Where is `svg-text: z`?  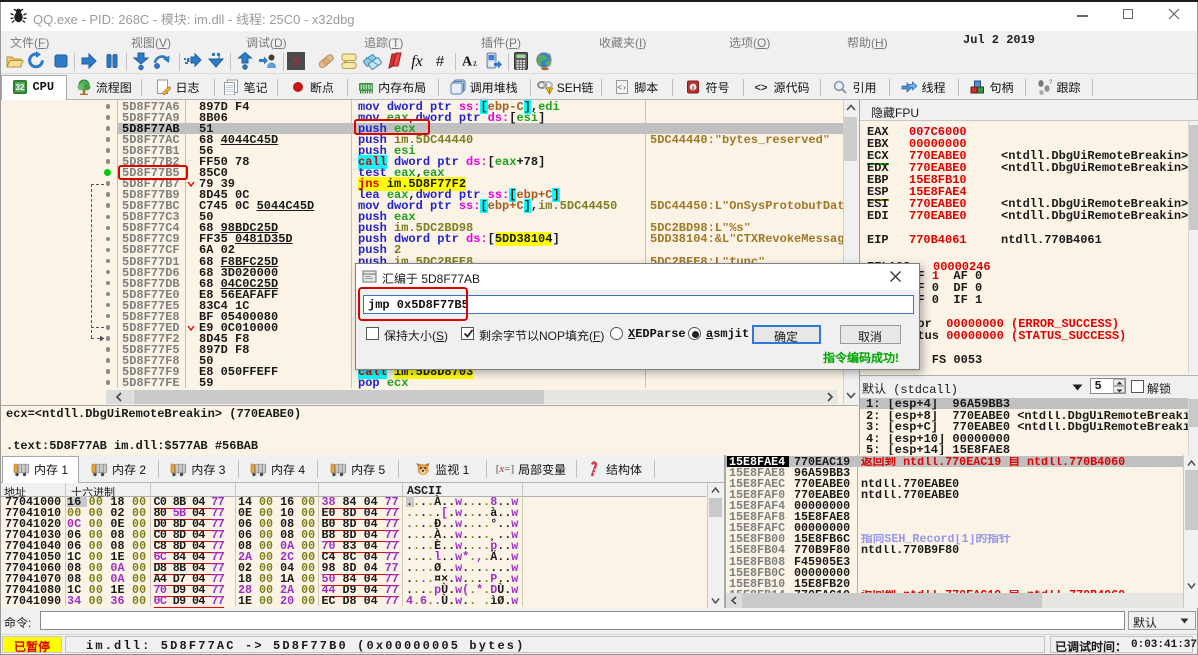
svg-text: z is located at coordinates (475, 63).